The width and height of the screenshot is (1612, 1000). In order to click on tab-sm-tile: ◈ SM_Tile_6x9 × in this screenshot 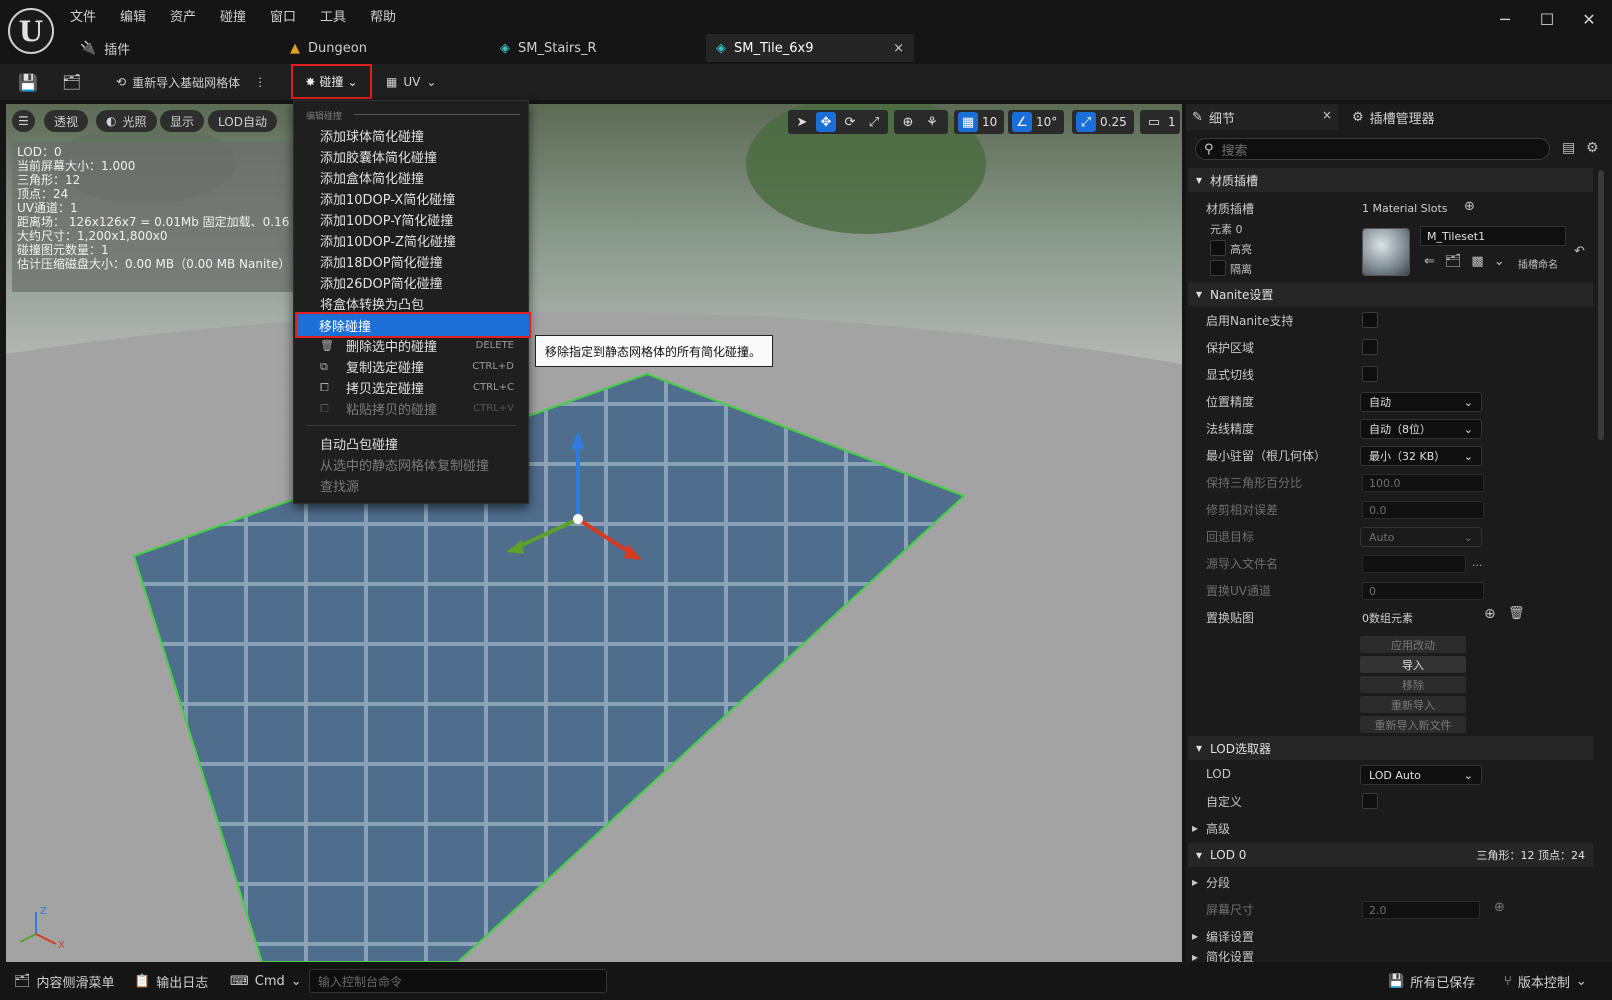, I will do `click(810, 48)`.